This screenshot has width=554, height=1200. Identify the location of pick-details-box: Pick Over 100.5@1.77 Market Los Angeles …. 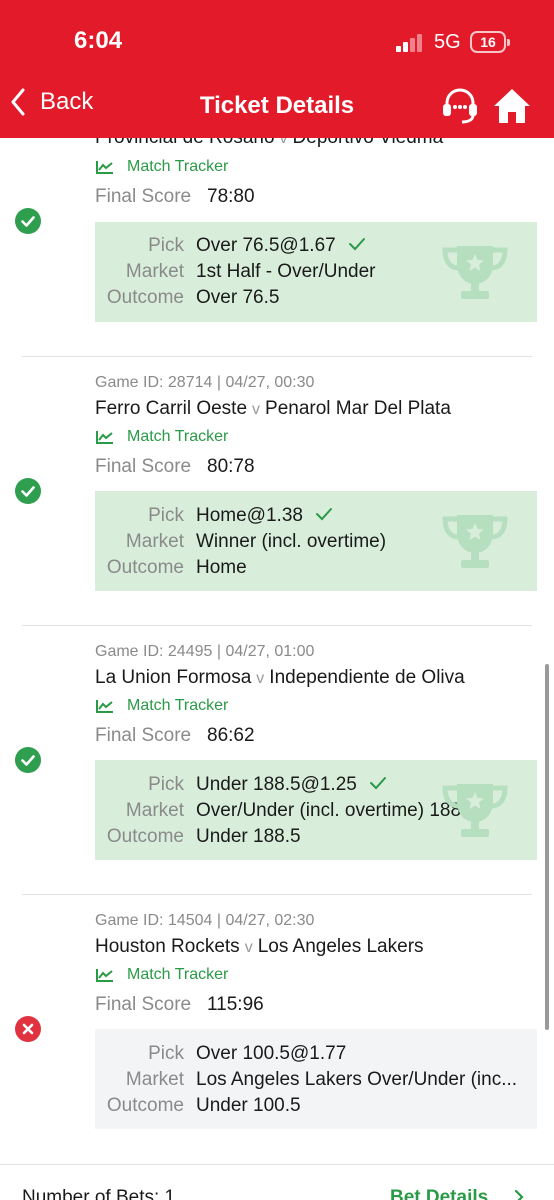
(316, 1079).